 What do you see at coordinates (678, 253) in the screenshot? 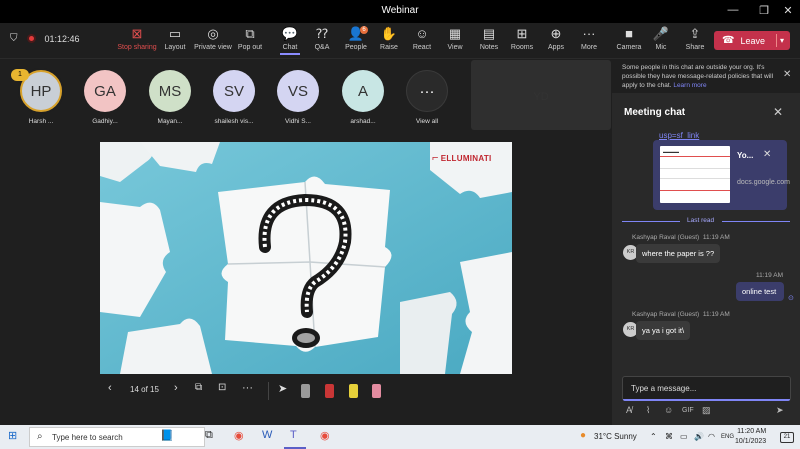
I see `chat-message: where the paper is ??` at bounding box center [678, 253].